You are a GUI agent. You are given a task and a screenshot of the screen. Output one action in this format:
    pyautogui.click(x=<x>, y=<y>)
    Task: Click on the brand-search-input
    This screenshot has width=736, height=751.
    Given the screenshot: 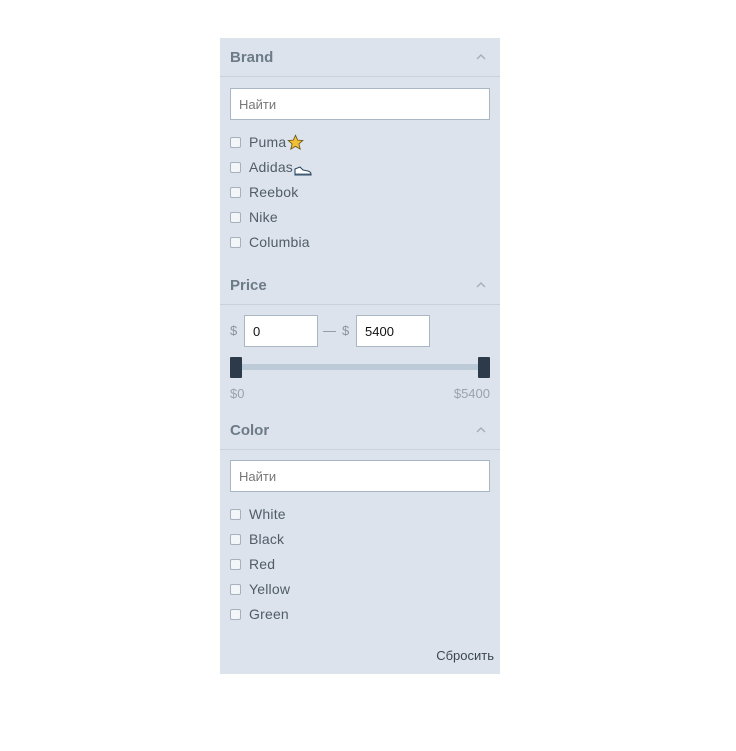 What is the action you would take?
    pyautogui.click(x=360, y=104)
    